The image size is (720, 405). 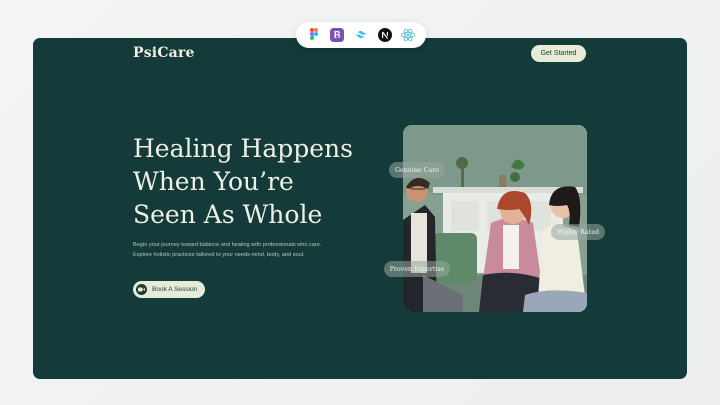 I want to click on nextjs-icon, so click(x=385, y=35).